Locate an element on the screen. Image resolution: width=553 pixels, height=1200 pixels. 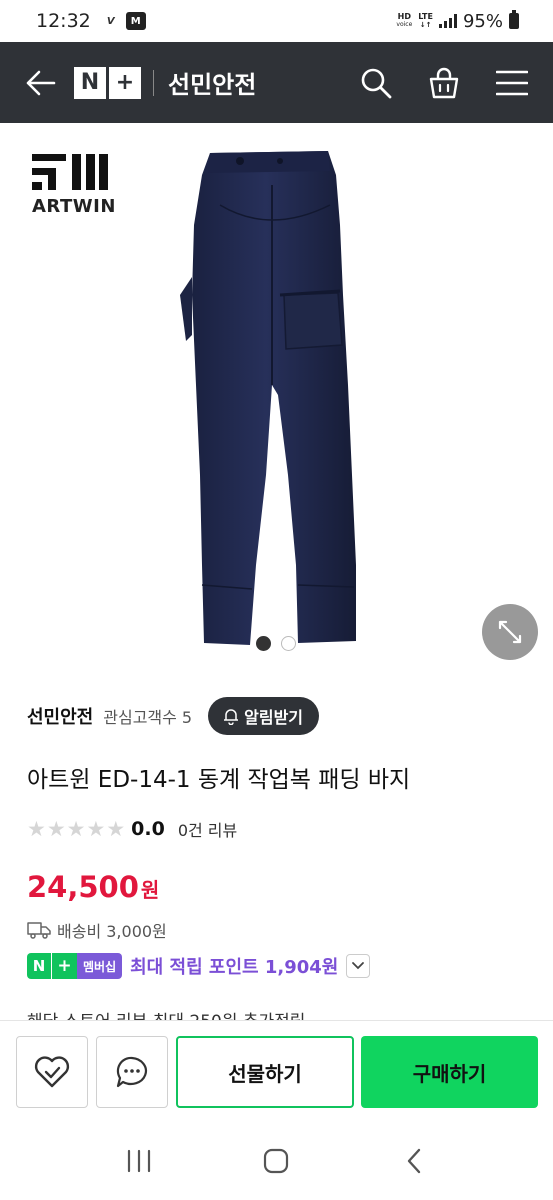
hamburger-menu-icon is located at coordinates (512, 82).